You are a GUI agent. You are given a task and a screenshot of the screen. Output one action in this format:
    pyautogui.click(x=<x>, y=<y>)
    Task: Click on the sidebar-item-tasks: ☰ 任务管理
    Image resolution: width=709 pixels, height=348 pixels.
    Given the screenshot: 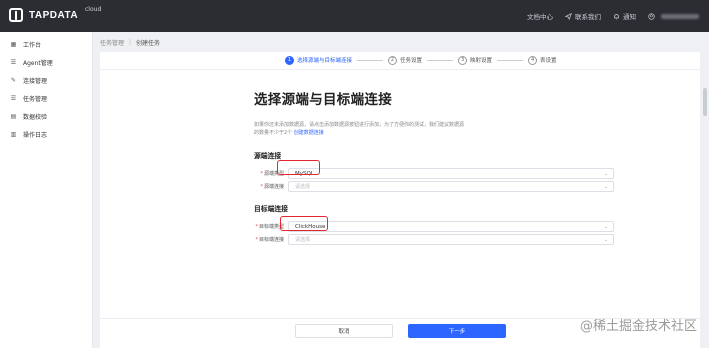 What is the action you would take?
    pyautogui.click(x=46, y=98)
    